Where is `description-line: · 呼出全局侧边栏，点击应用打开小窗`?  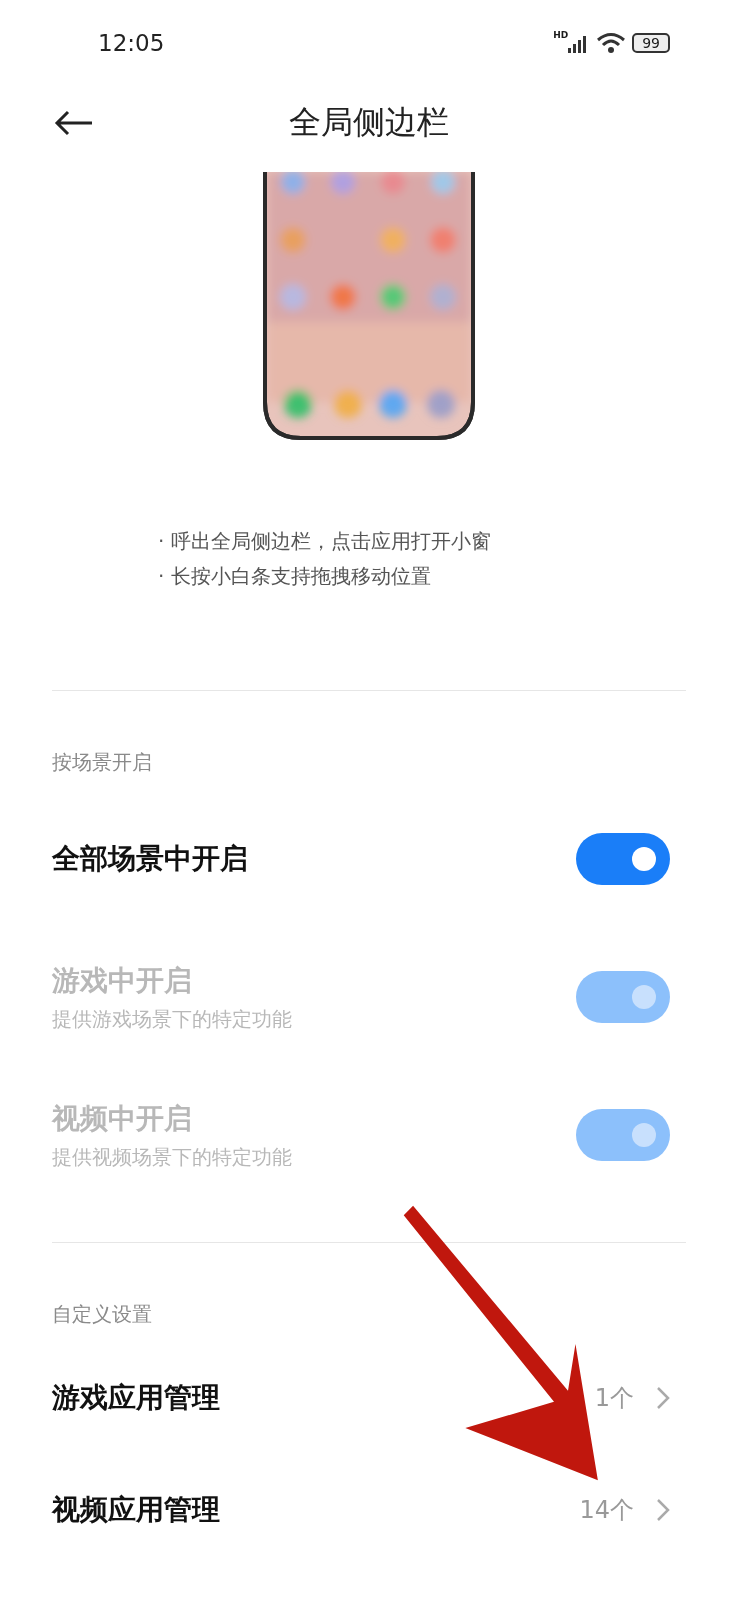 description-line: · 呼出全局侧边栏，点击应用打开小窗 is located at coordinates (325, 541).